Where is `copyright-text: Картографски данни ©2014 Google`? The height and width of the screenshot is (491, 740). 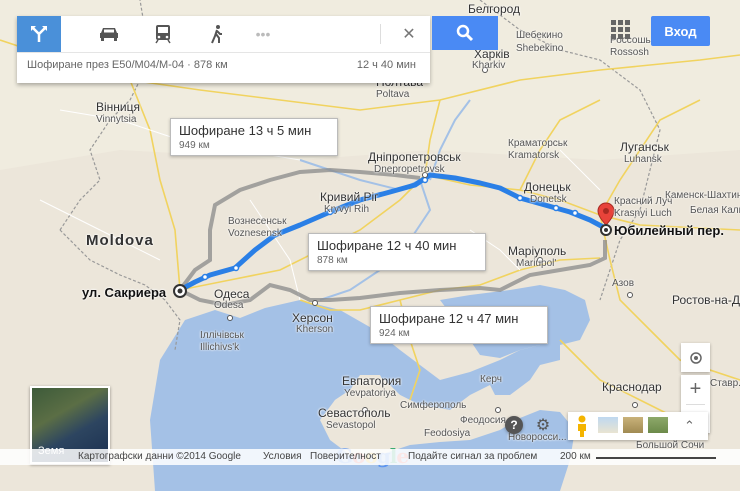
copyright-text: Картографски данни ©2014 Google is located at coordinates (159, 456).